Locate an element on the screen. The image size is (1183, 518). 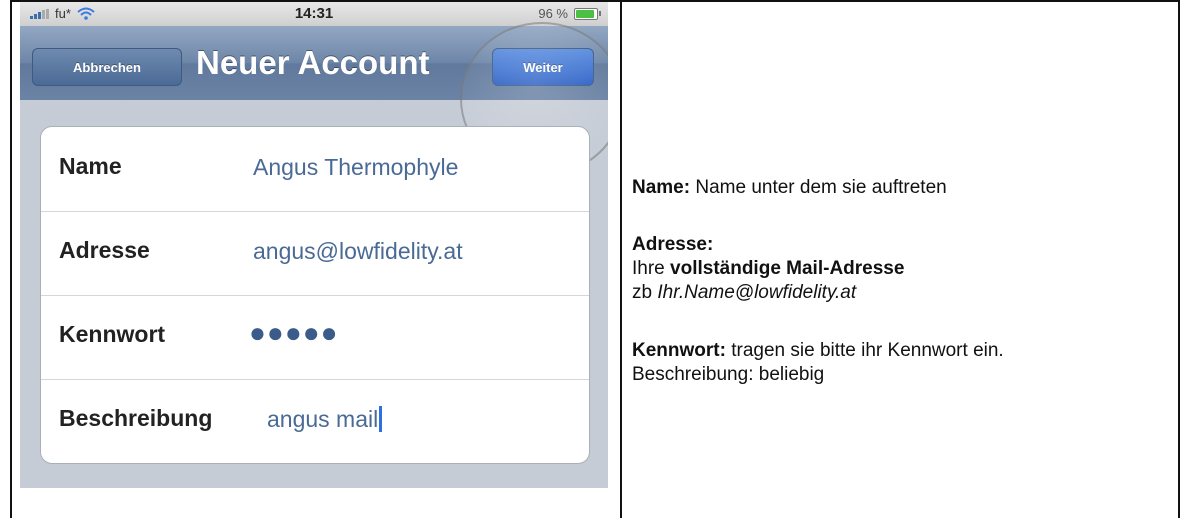
page-title: Neuer Account is located at coordinates (313, 62).